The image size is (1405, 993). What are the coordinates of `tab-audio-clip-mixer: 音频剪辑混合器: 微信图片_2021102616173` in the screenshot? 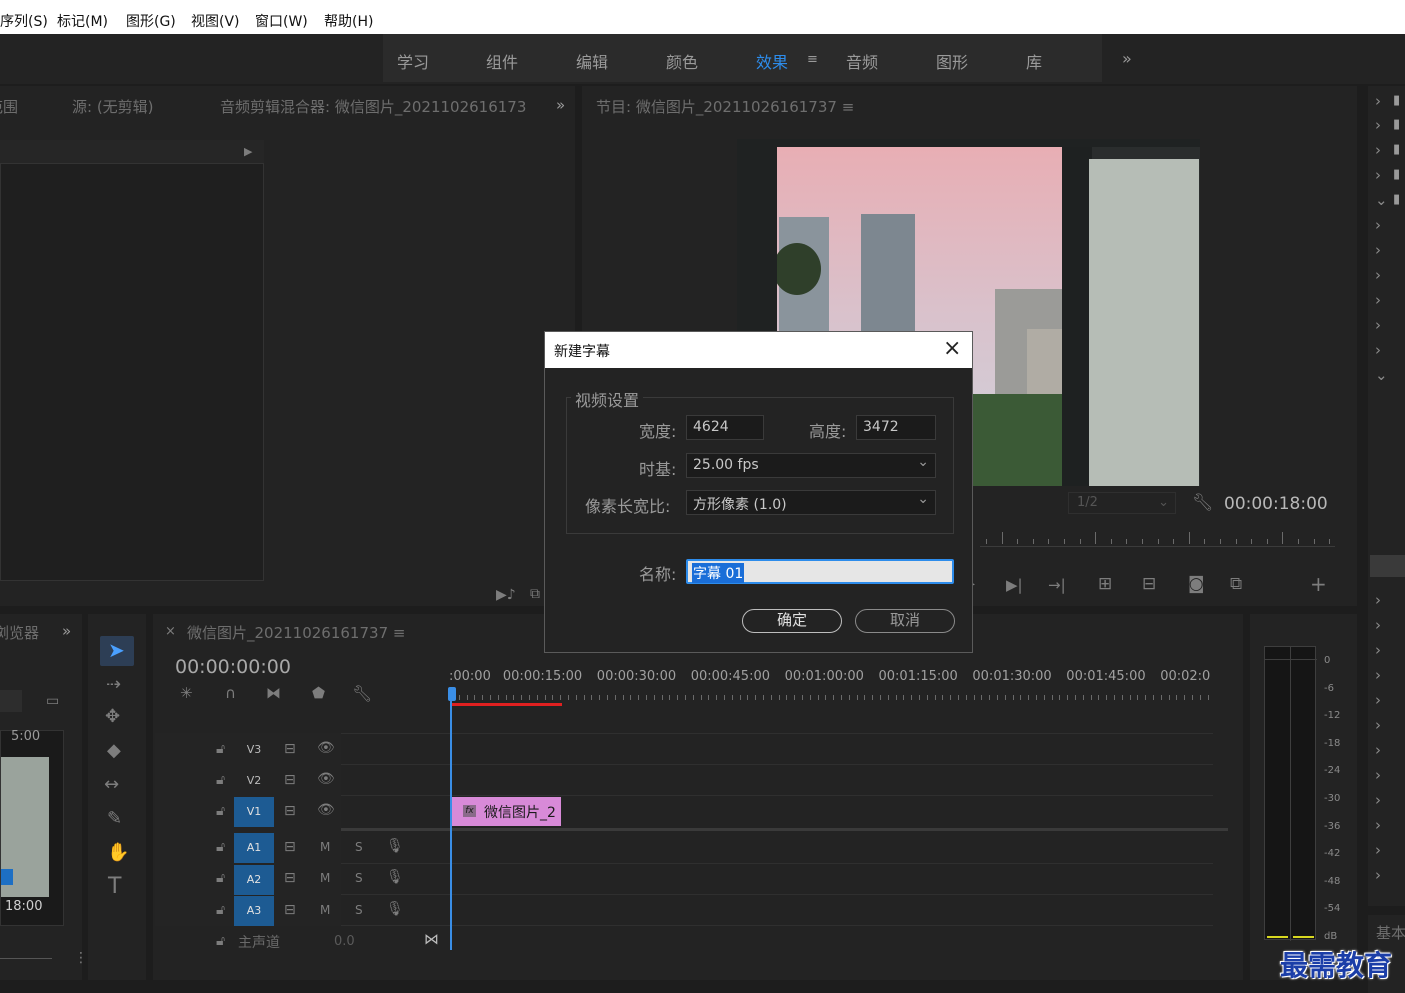 It's located at (374, 106).